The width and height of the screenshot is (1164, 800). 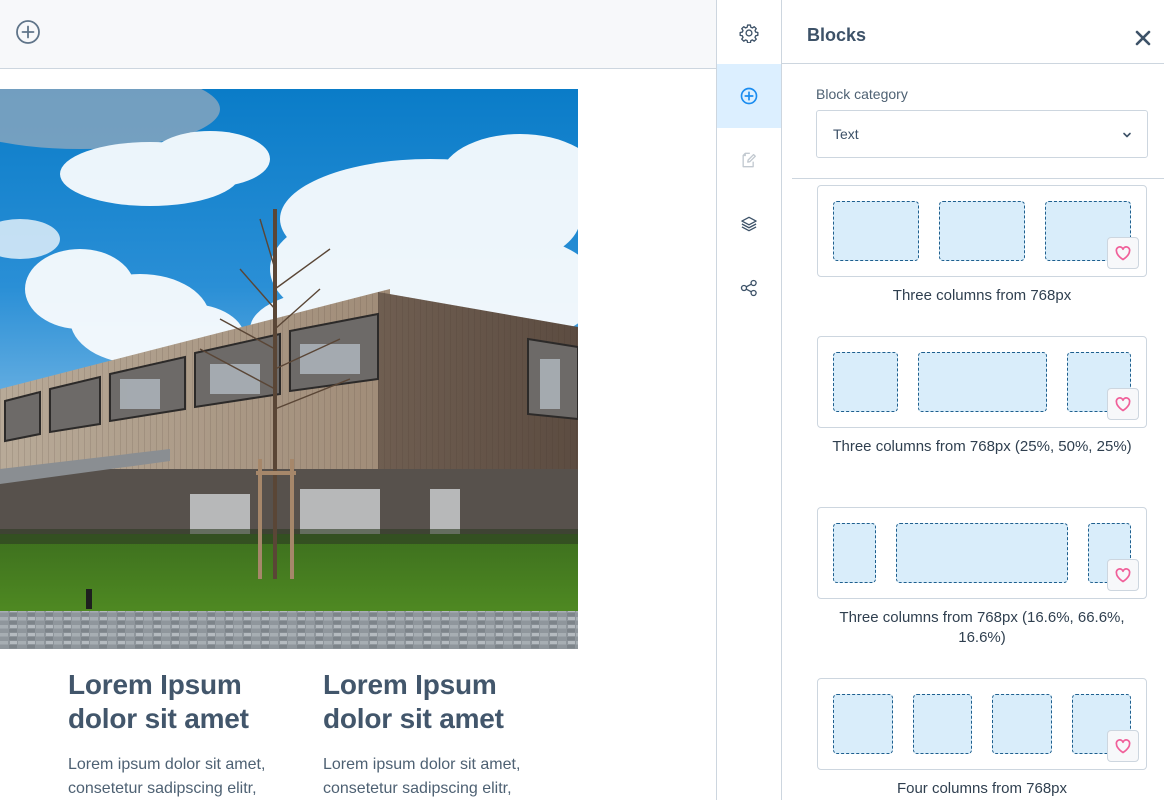 I want to click on block-category-label: Block category, so click(x=862, y=94).